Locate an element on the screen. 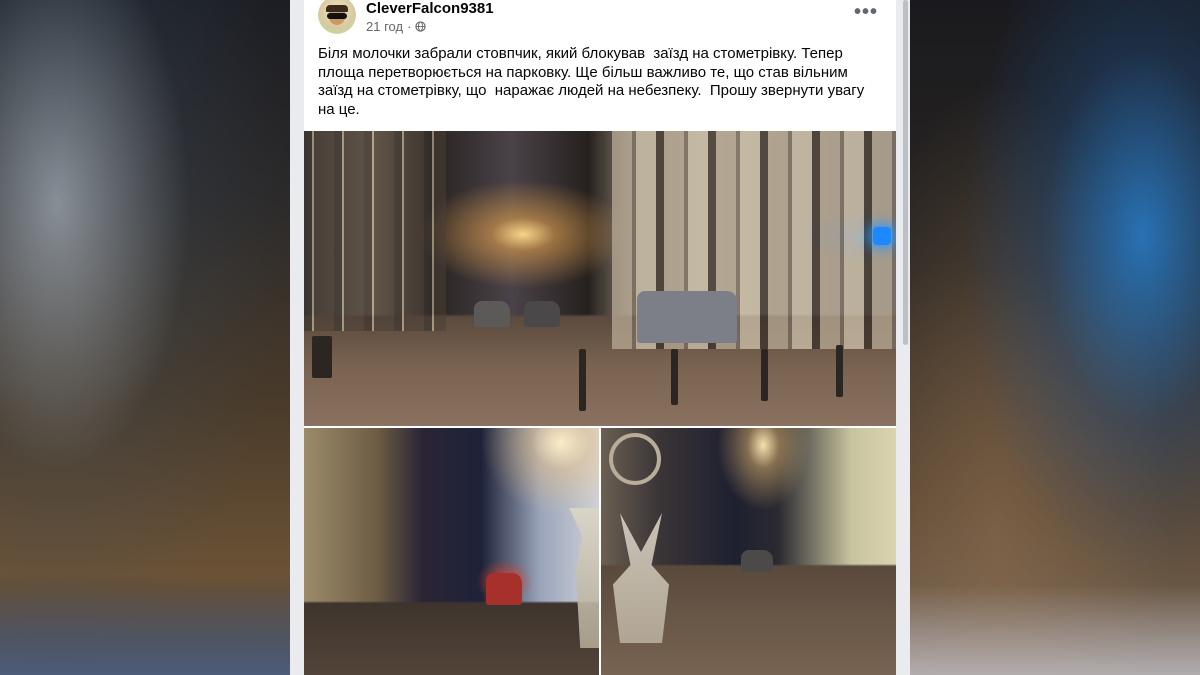 This screenshot has width=1200, height=675. post-meta: 21 год · is located at coordinates (396, 26).